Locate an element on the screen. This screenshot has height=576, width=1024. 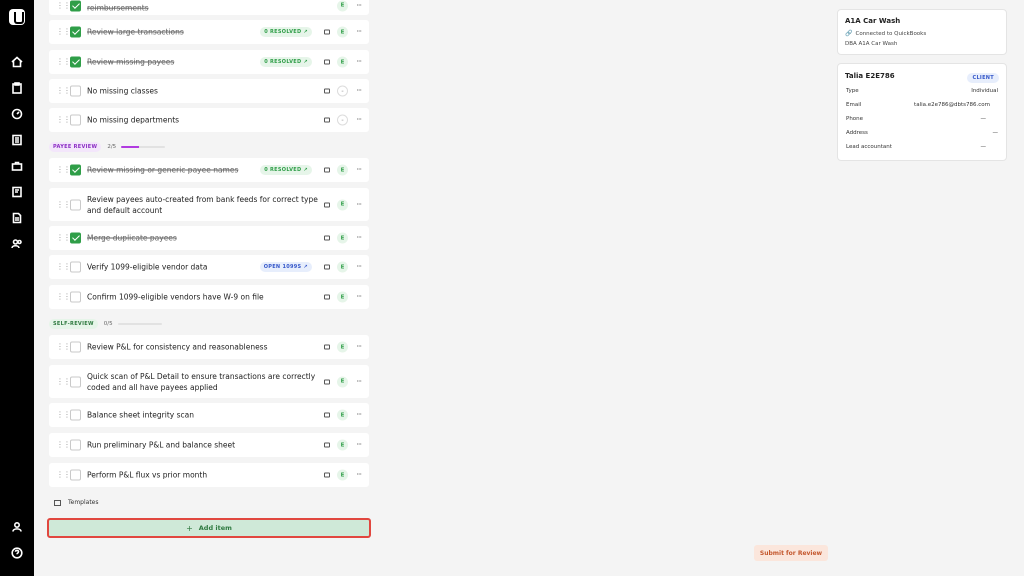
field-value: talia.e2e786@dbts786.com is located at coordinates (952, 105).